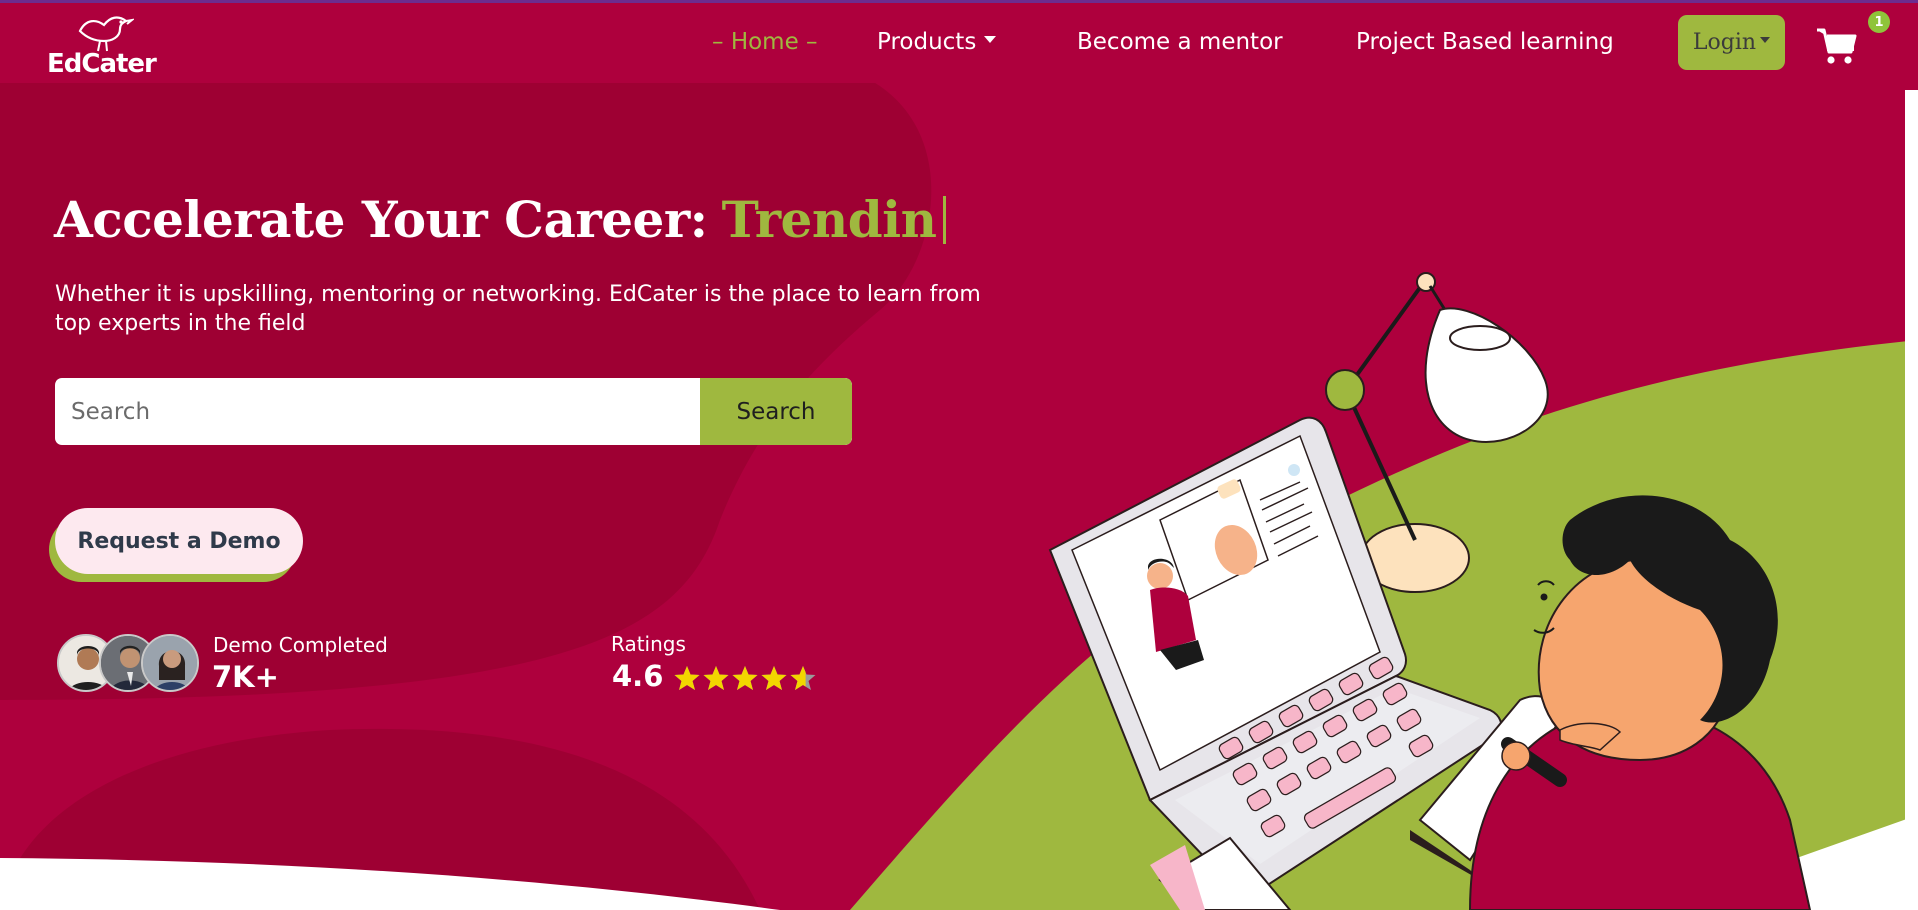 The image size is (1918, 910). Describe the element at coordinates (1836, 46) in the screenshot. I see `shopping-cart-icon` at that location.